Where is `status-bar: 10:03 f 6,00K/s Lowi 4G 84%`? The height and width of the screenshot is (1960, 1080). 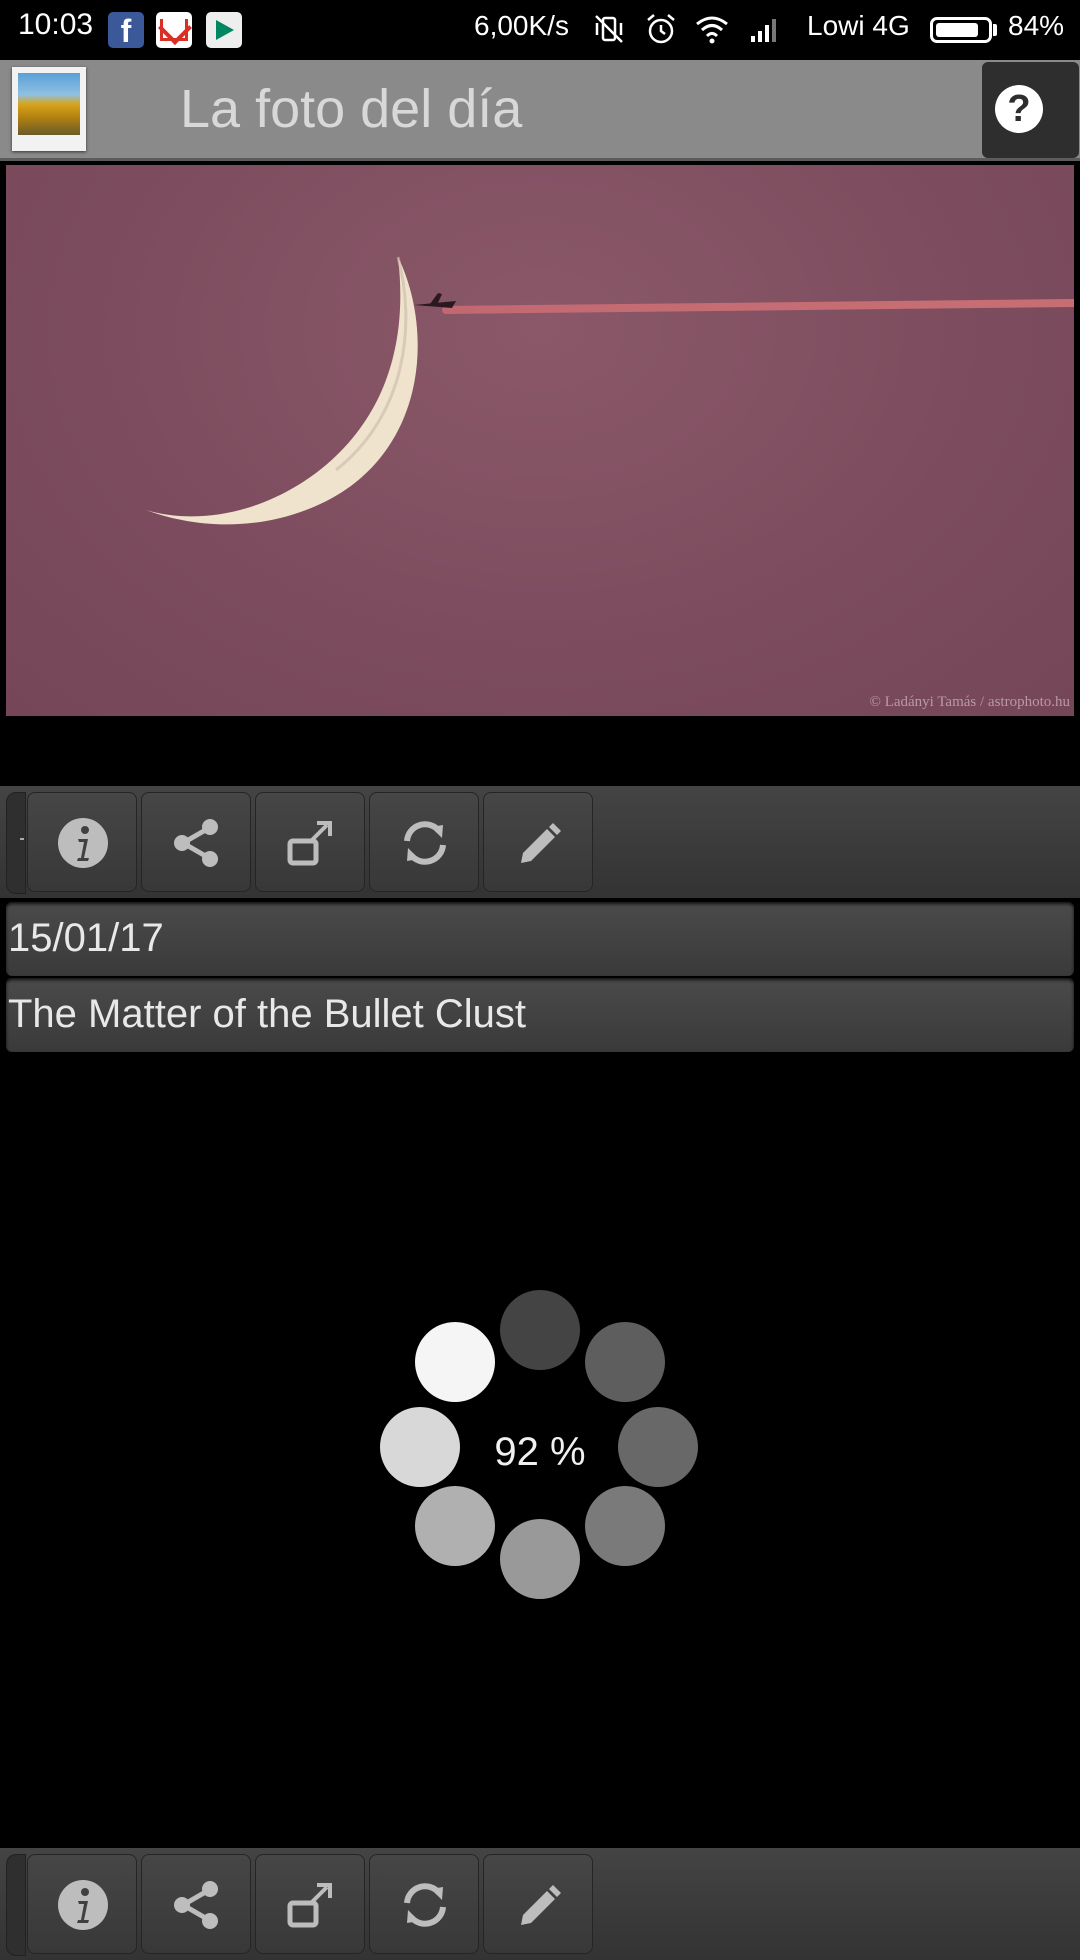 status-bar: 10:03 f 6,00K/s Lowi 4G 84% is located at coordinates (540, 30).